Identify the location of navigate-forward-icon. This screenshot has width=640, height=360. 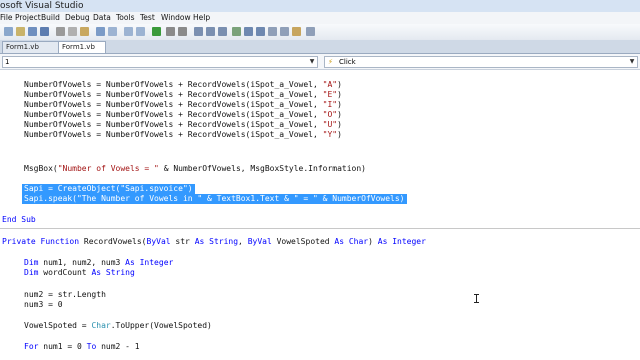
(140, 31).